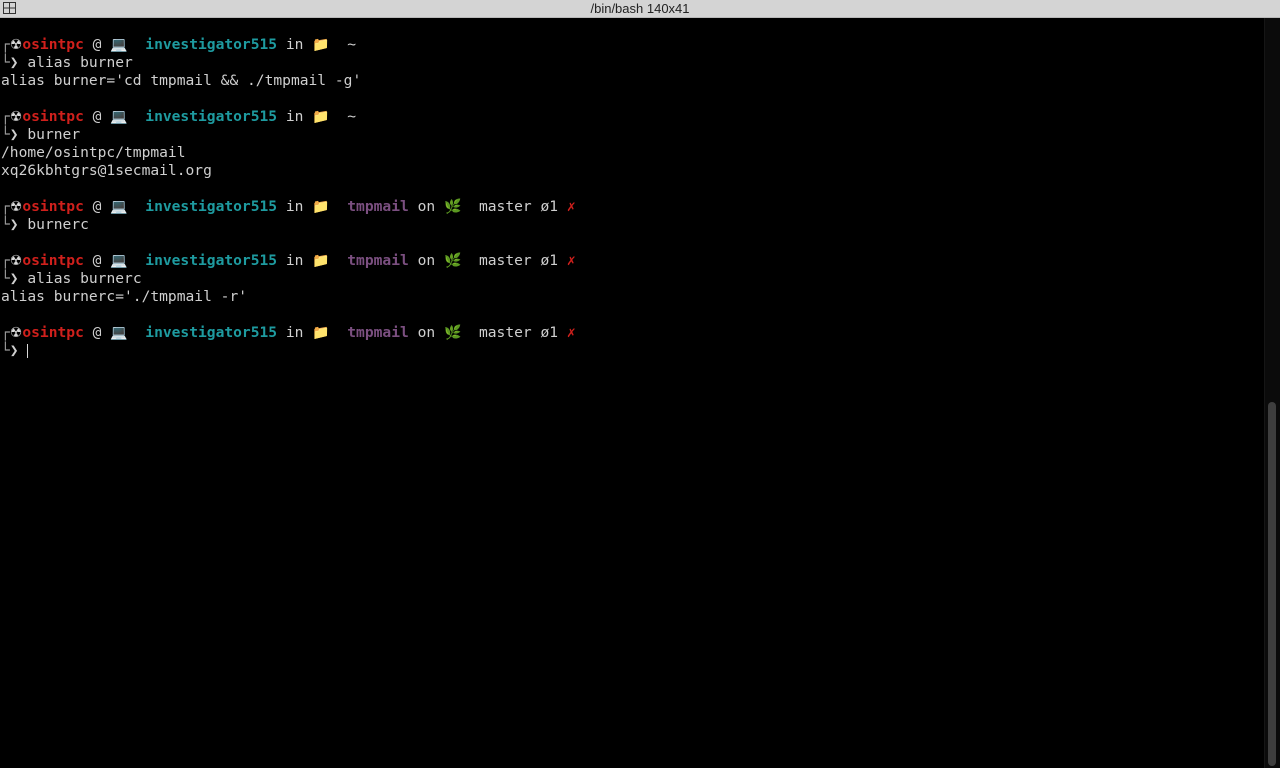 The image size is (1280, 768). Describe the element at coordinates (9, 8) in the screenshot. I see `window-menu-icon` at that location.